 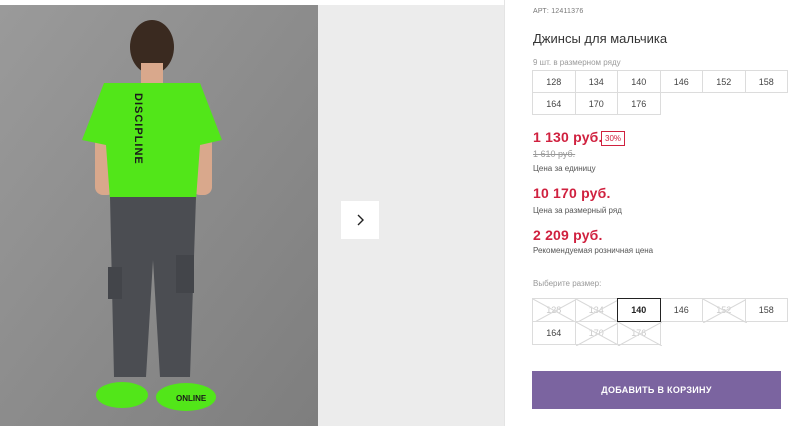 I want to click on article-number: АРТ: 12411376, so click(x=558, y=11).